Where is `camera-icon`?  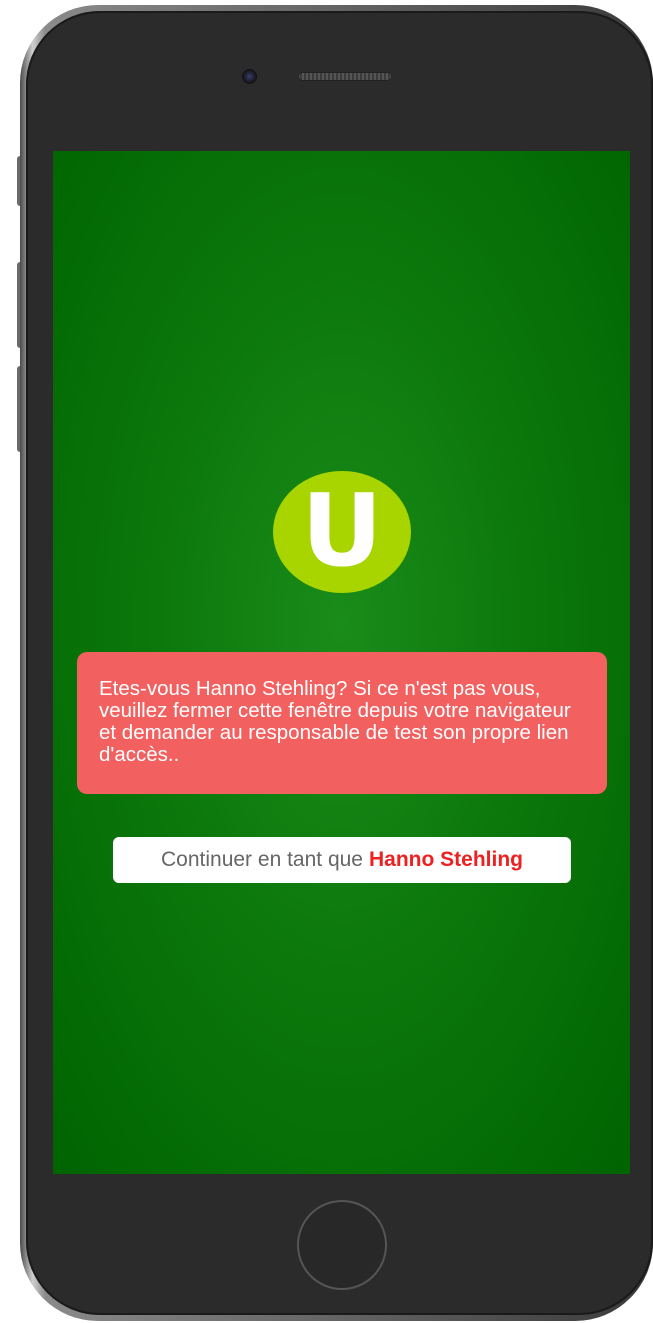 camera-icon is located at coordinates (249, 76).